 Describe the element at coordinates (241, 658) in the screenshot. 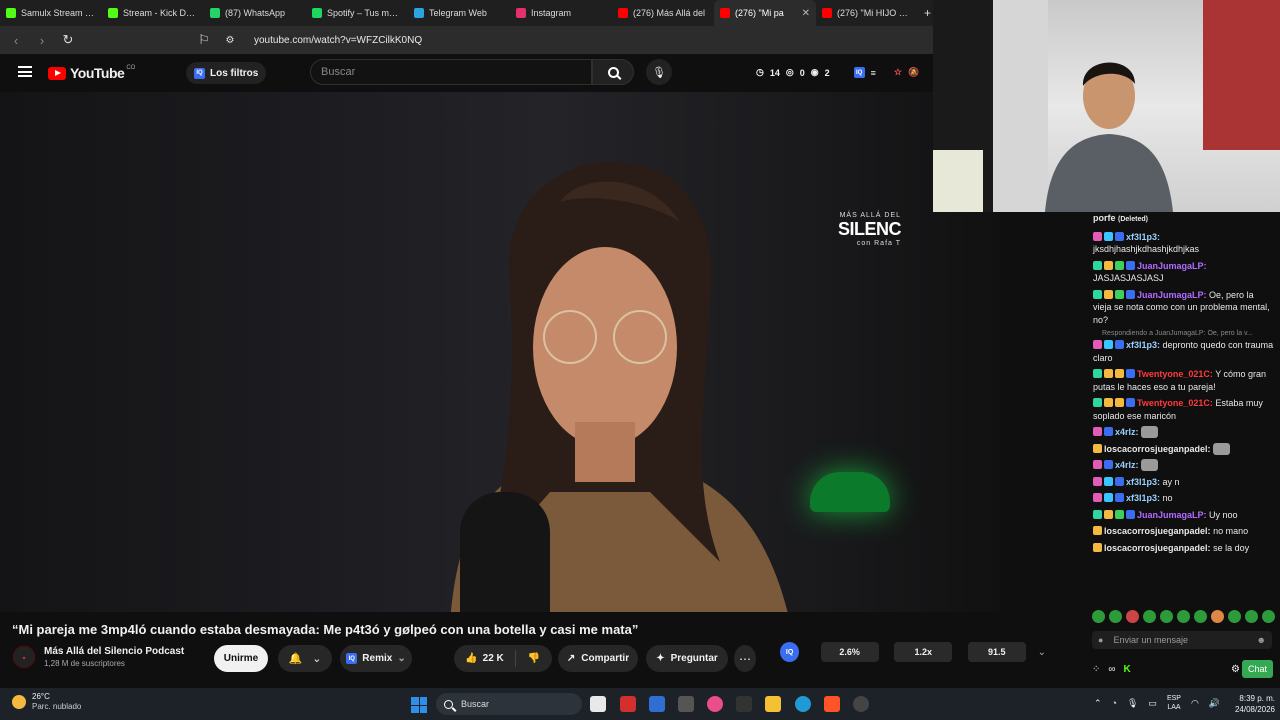

I see `join-button: Unirme` at that location.